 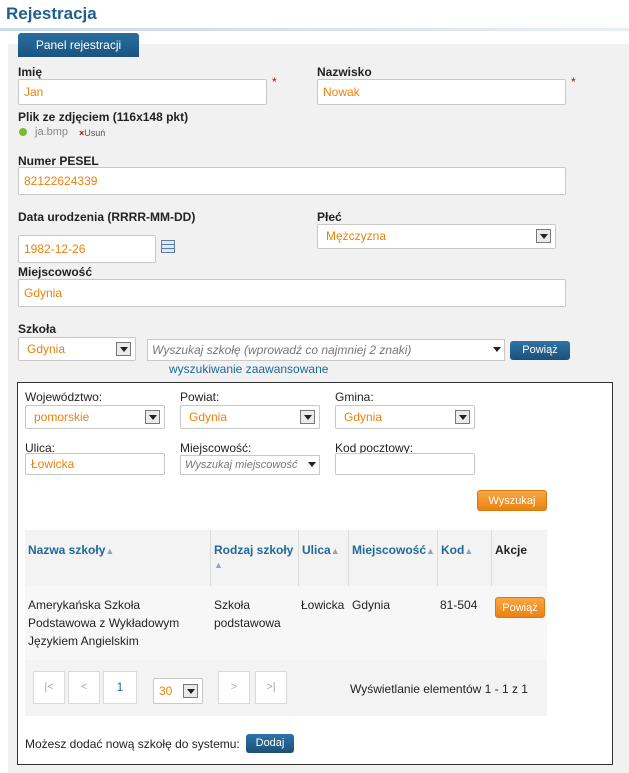 What do you see at coordinates (58, 161) in the screenshot?
I see `pesel-label: Numer PESEL` at bounding box center [58, 161].